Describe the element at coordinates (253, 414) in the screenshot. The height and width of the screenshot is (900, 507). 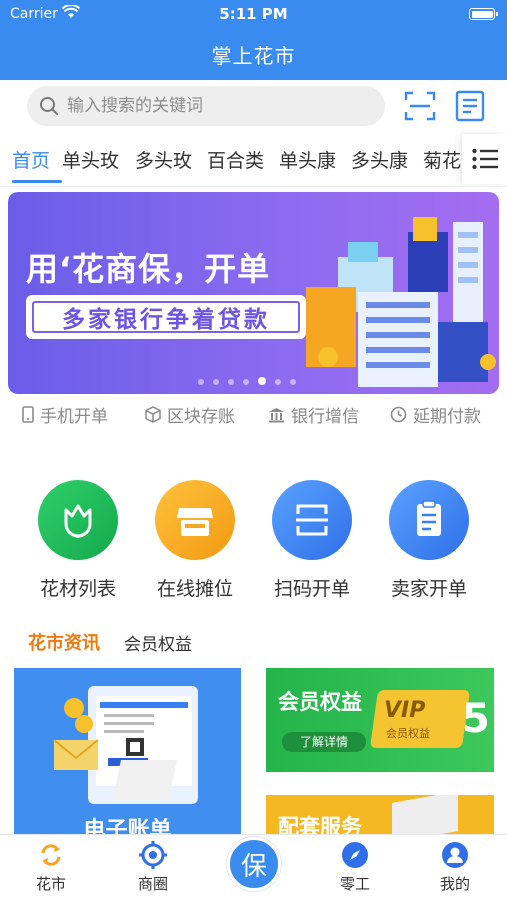
I see `feature-strip: 手机开单 区块存账 银行增信 延期付款` at that location.